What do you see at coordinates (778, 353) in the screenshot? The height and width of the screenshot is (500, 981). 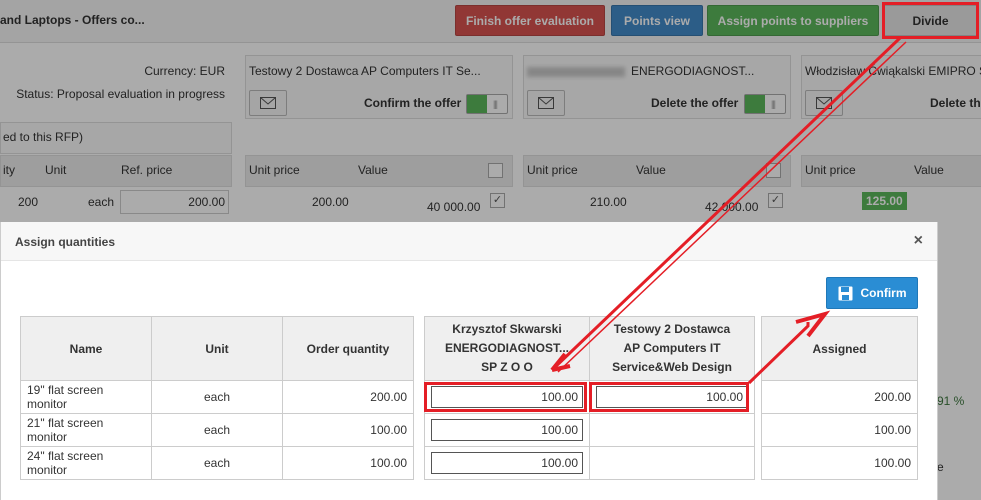 I see `arrow-supplier-2-to-confirm` at bounding box center [778, 353].